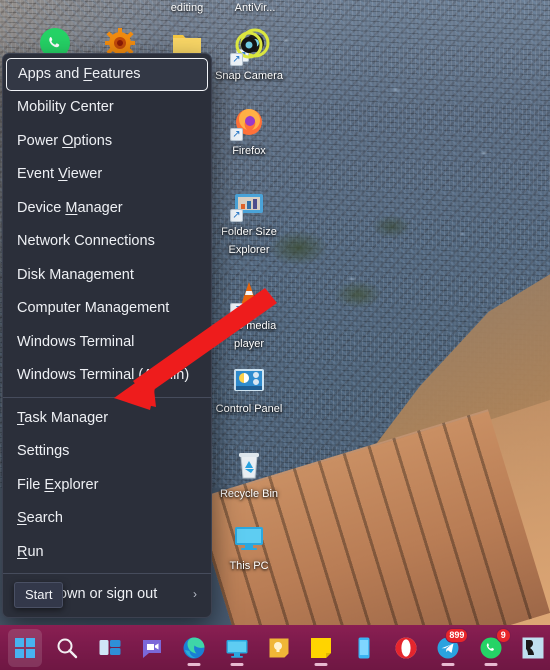 The image size is (550, 670). I want to click on menu-item-task-manager: Task Manager, so click(107, 419).